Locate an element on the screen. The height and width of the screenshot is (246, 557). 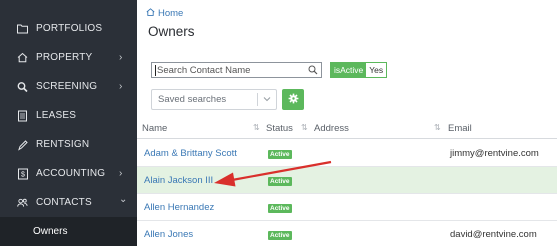
text-cursor is located at coordinates (155, 70).